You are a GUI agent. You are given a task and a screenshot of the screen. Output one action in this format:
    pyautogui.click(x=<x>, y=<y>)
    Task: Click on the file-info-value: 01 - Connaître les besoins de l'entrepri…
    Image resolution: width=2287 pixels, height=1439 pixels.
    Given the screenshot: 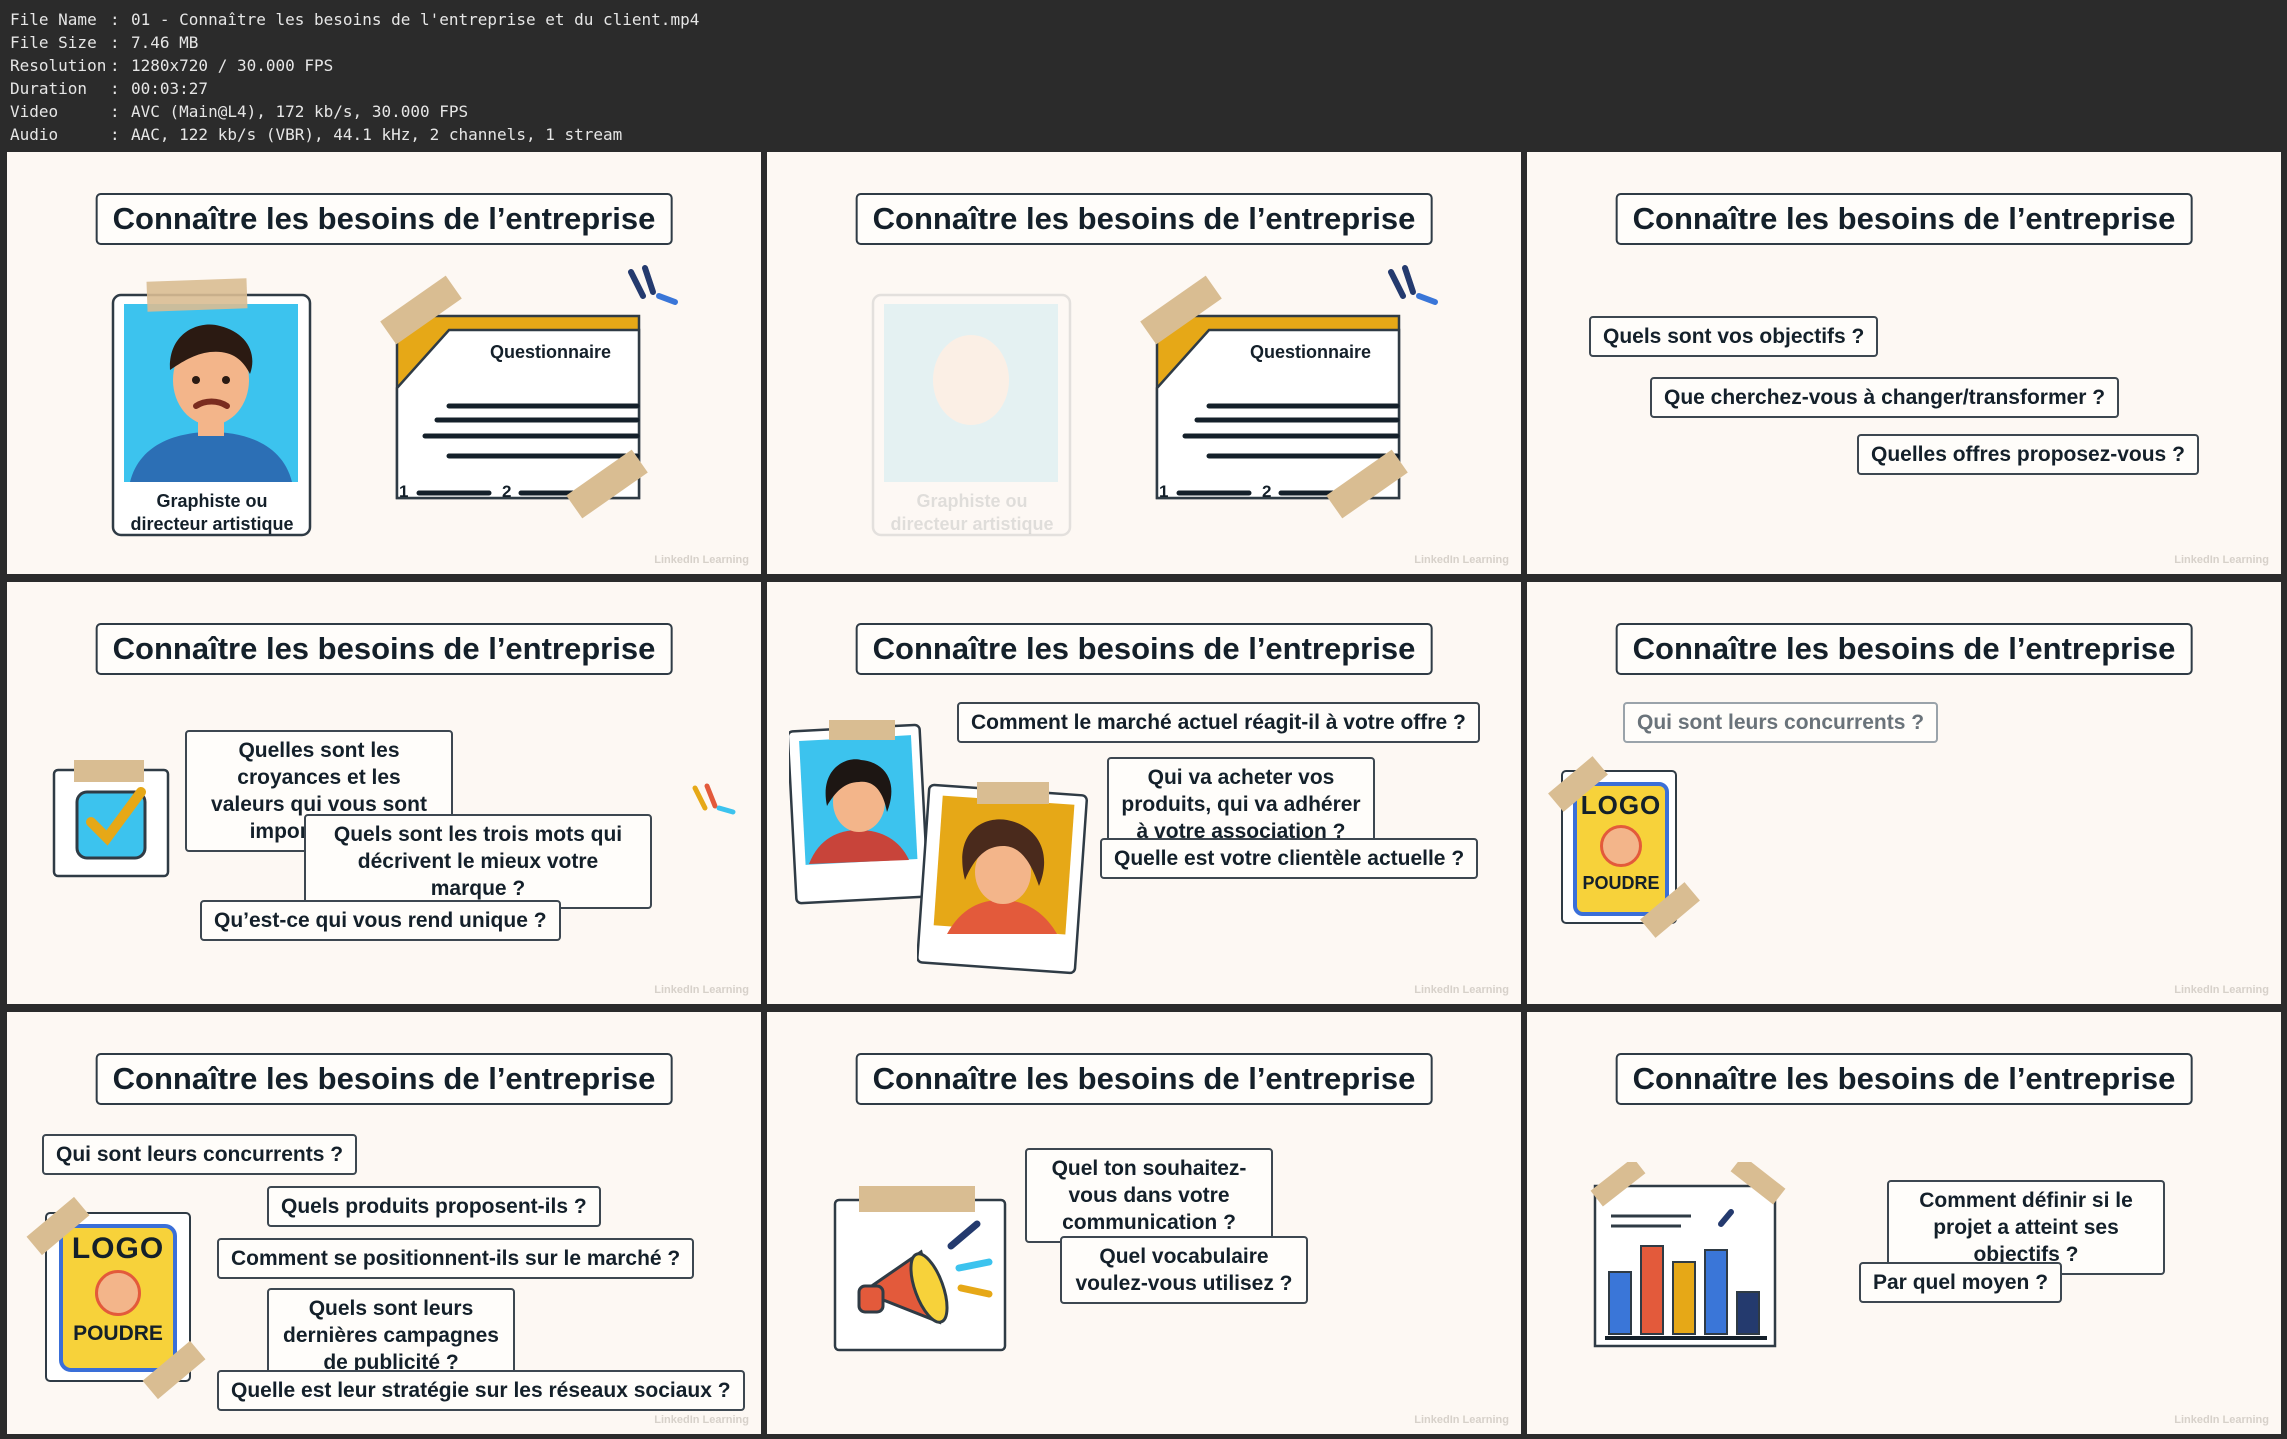 What is the action you would take?
    pyautogui.click(x=415, y=19)
    